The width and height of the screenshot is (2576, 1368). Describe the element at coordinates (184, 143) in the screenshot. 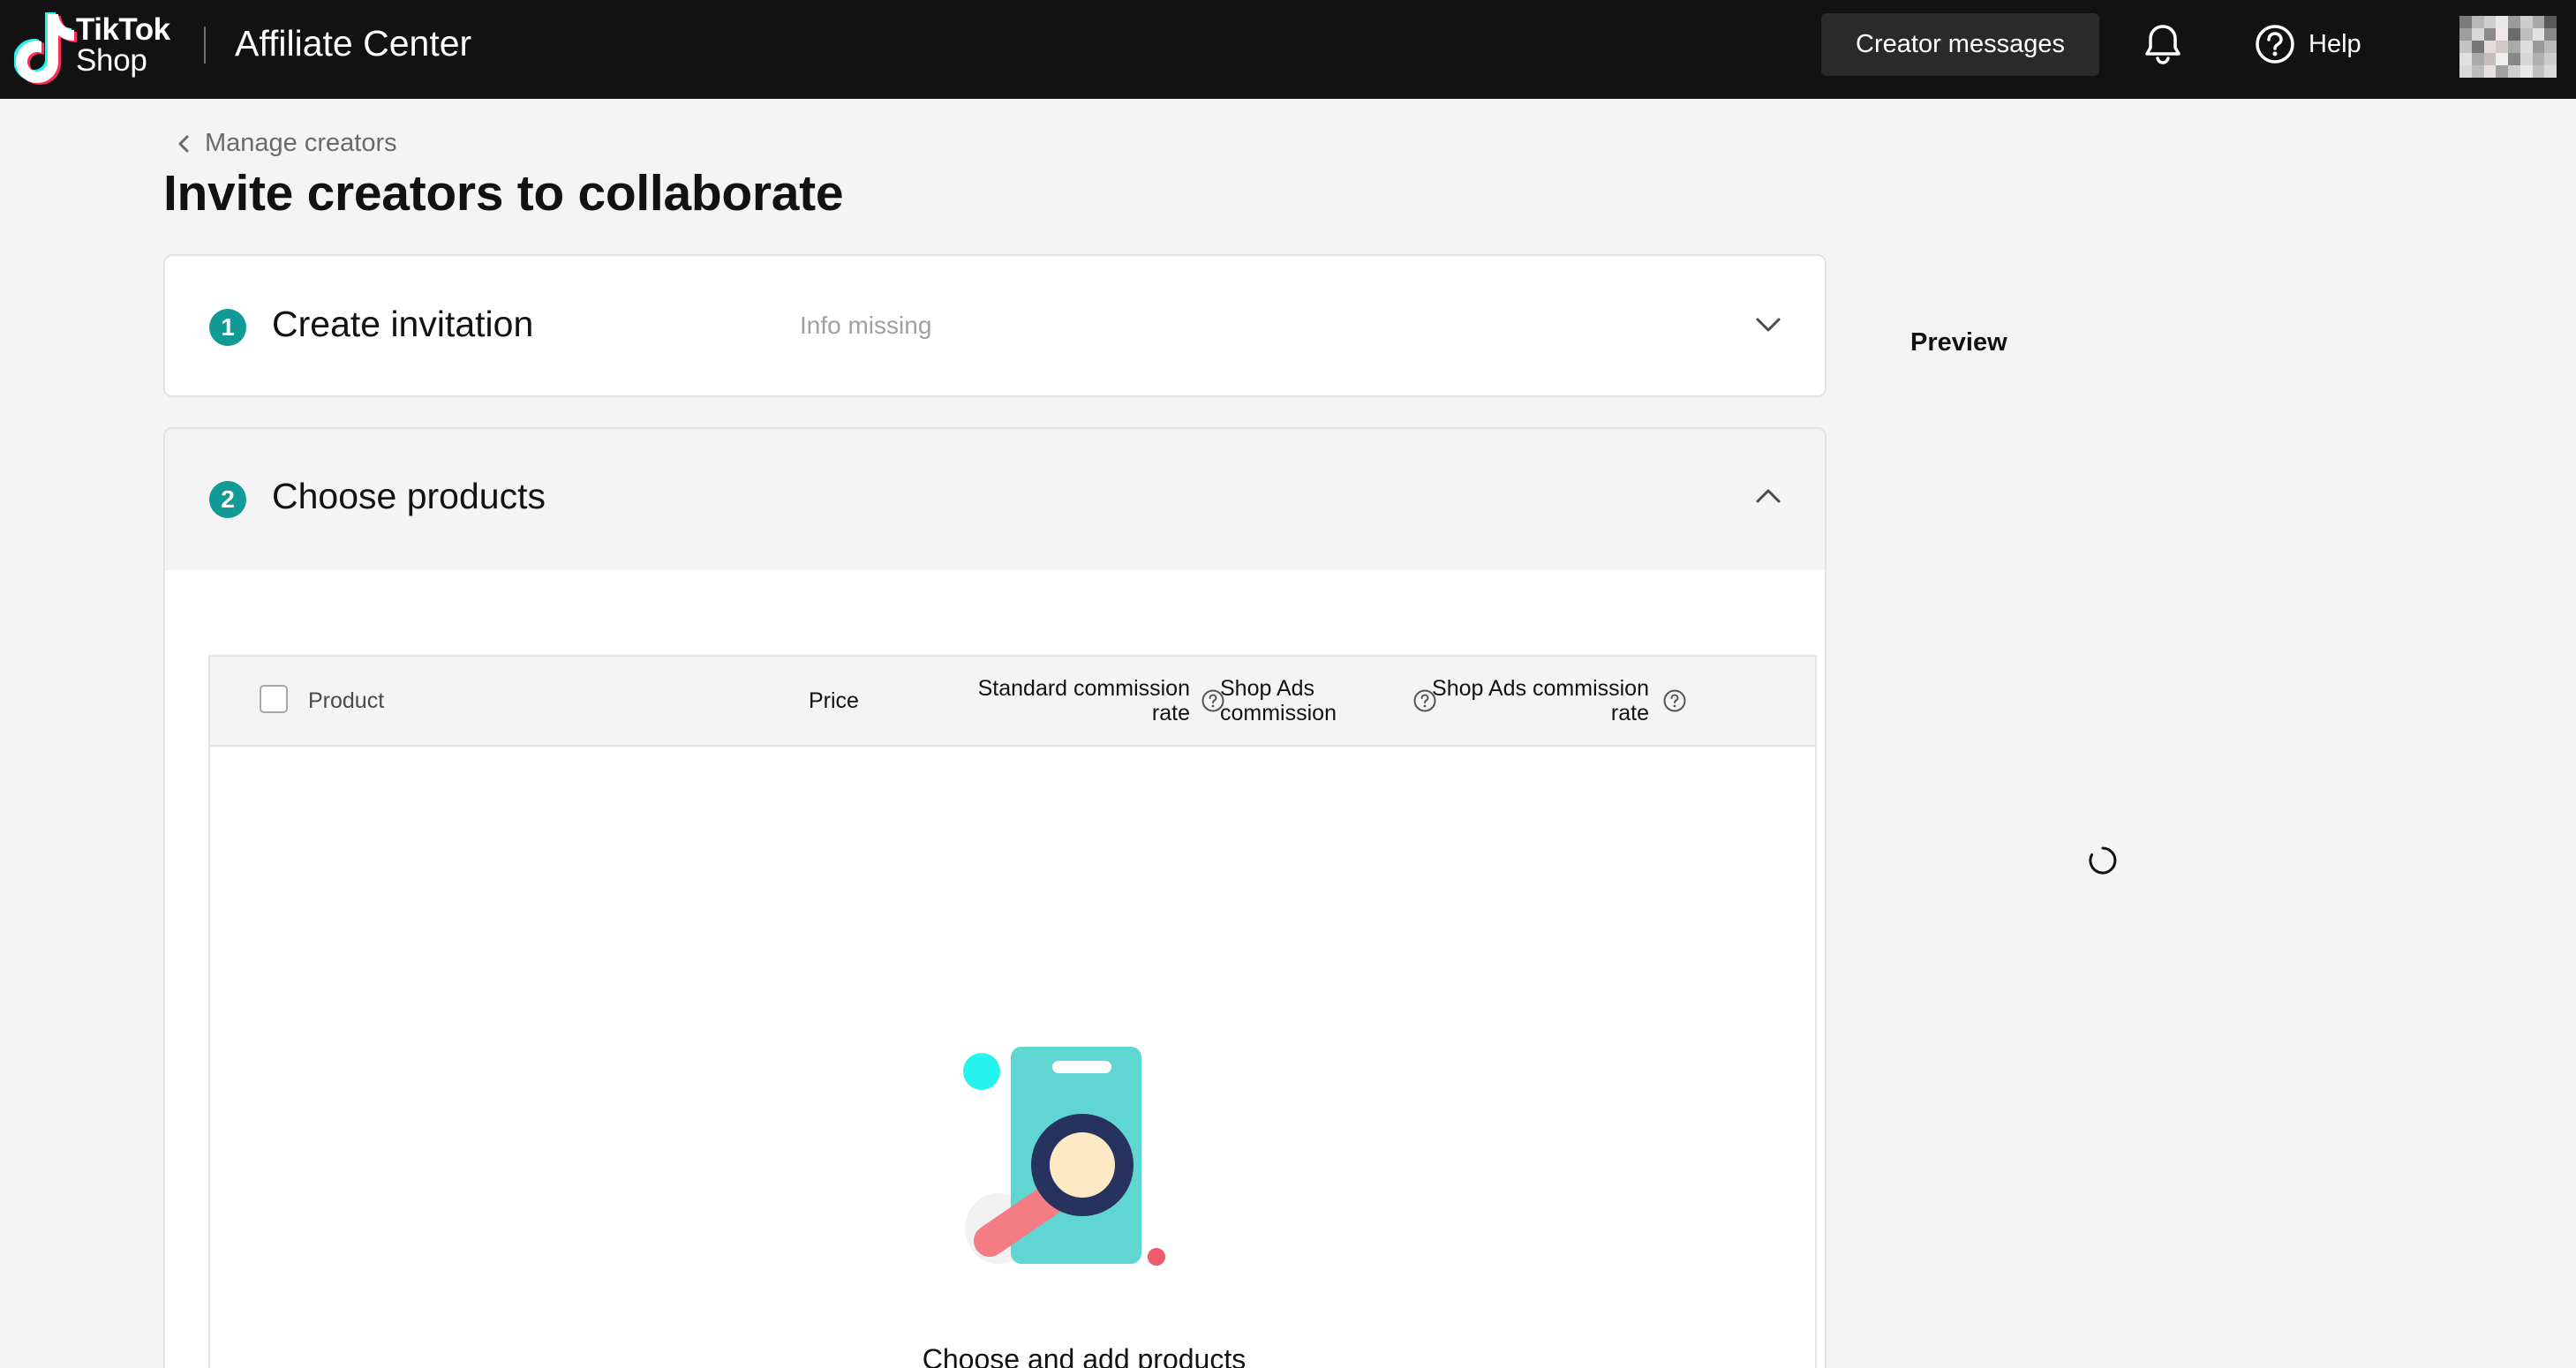

I see `chevron-left-icon` at that location.